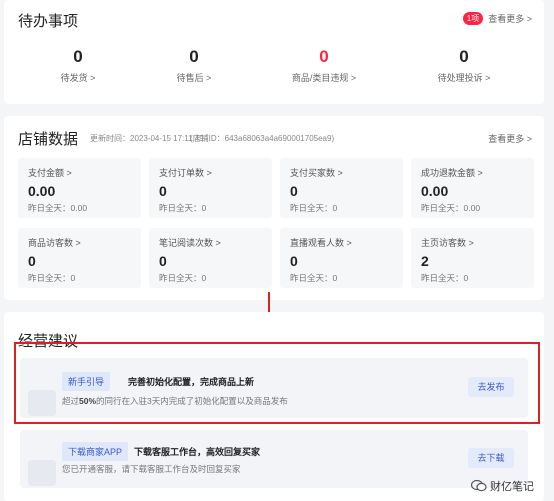  I want to click on stat-refund-amount: 成功退款金额 > 0.00 昨日全天：0.00, so click(472, 188).